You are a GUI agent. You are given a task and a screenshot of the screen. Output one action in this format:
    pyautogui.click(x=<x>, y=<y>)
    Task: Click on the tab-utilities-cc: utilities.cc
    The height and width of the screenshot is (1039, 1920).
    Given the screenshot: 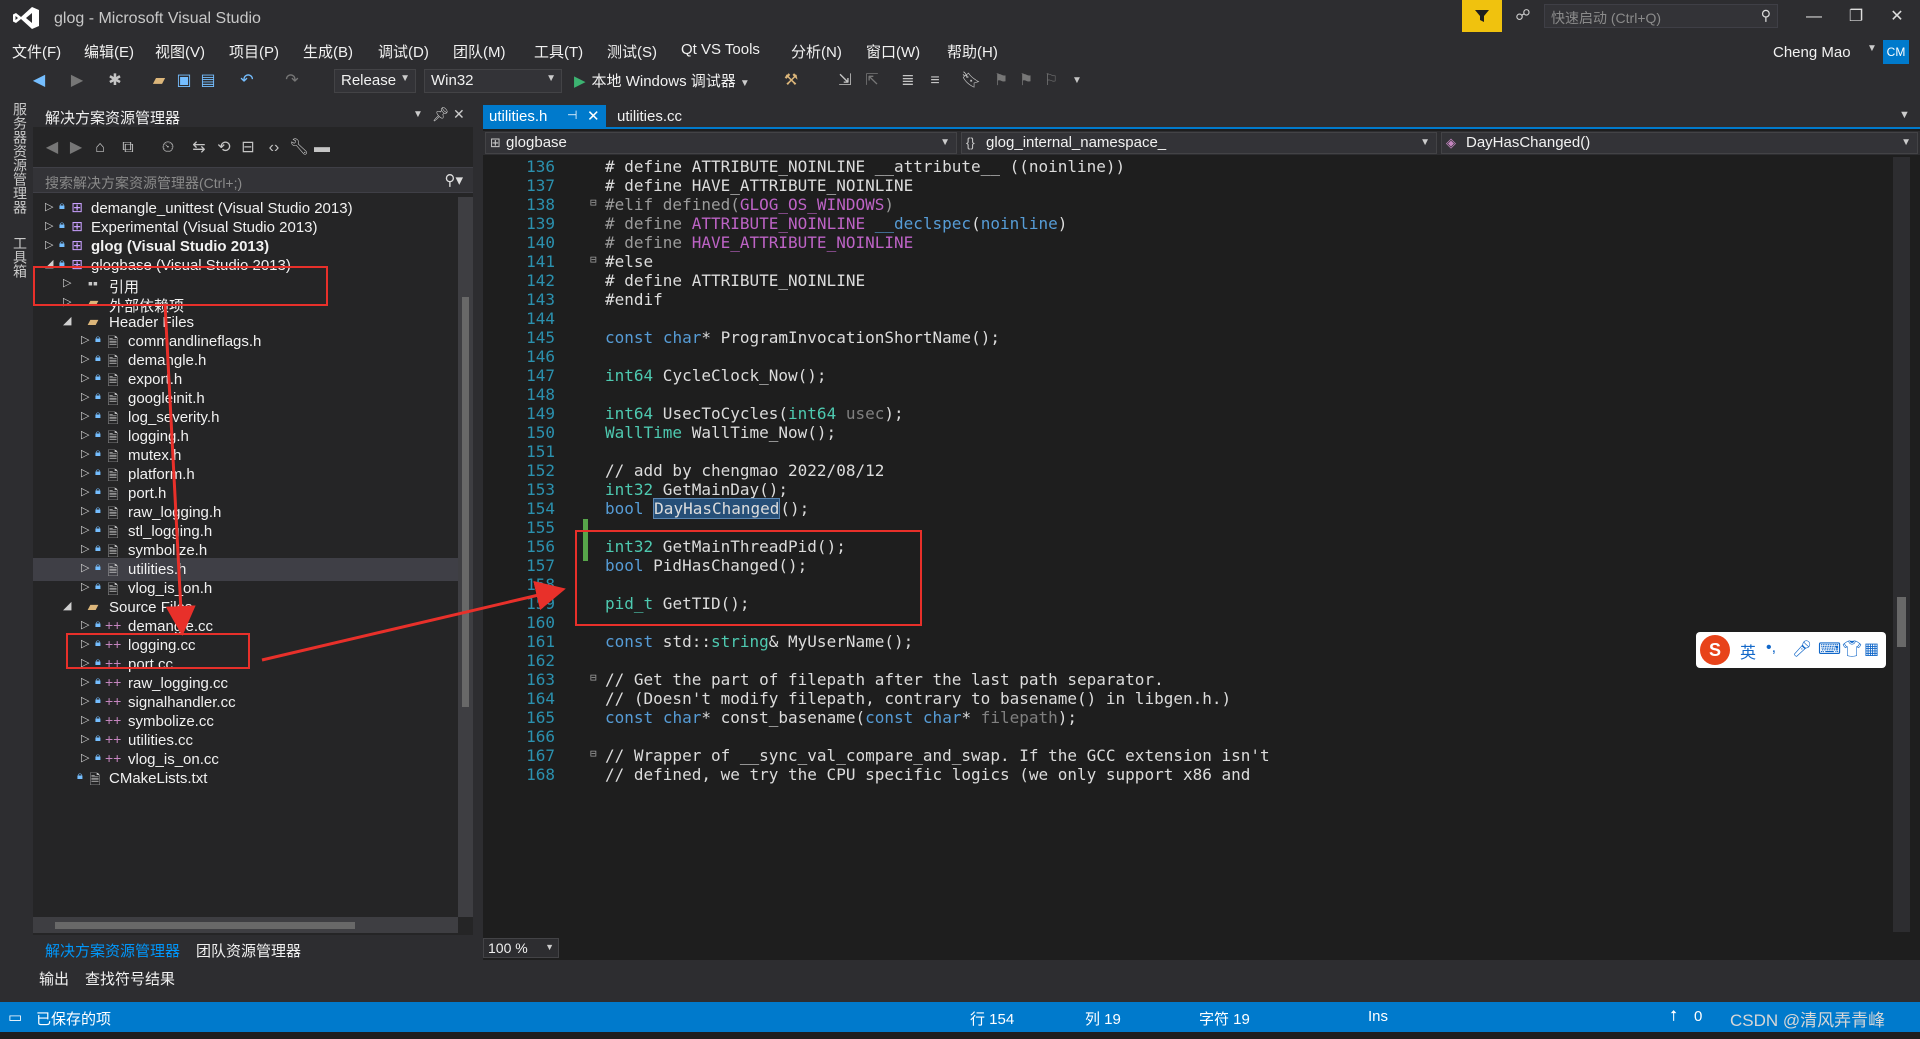 What is the action you would take?
    pyautogui.click(x=649, y=116)
    